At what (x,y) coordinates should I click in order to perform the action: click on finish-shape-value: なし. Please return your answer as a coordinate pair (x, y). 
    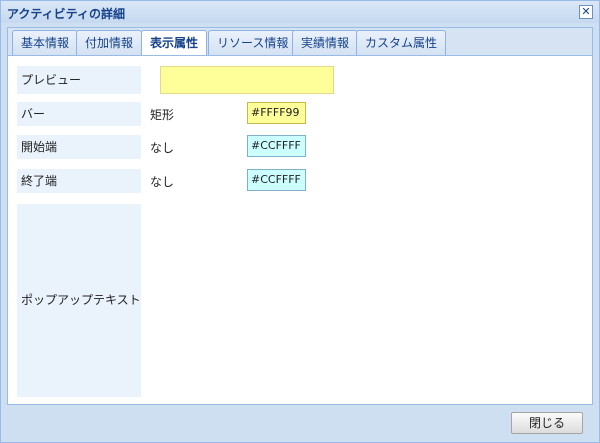
    Looking at the image, I should click on (162, 181).